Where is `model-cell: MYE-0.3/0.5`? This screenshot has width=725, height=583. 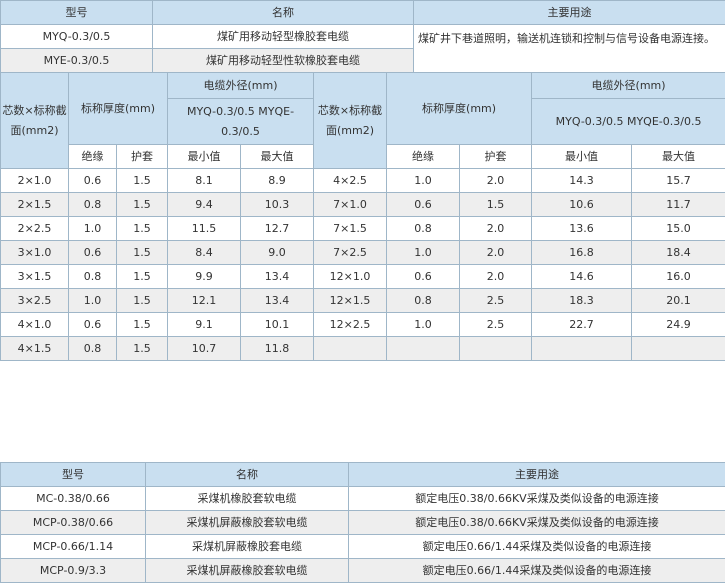
model-cell: MYE-0.3/0.5 is located at coordinates (77, 61).